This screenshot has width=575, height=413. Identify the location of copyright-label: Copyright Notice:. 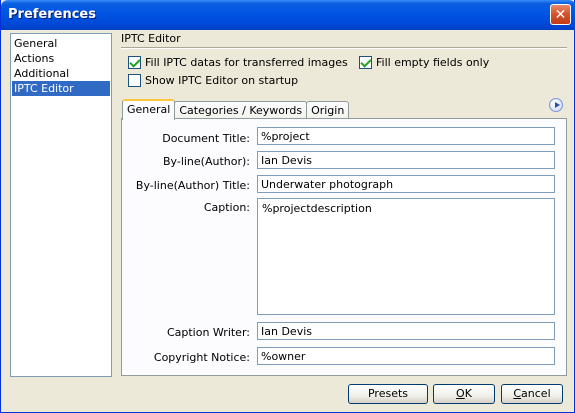
(201, 357).